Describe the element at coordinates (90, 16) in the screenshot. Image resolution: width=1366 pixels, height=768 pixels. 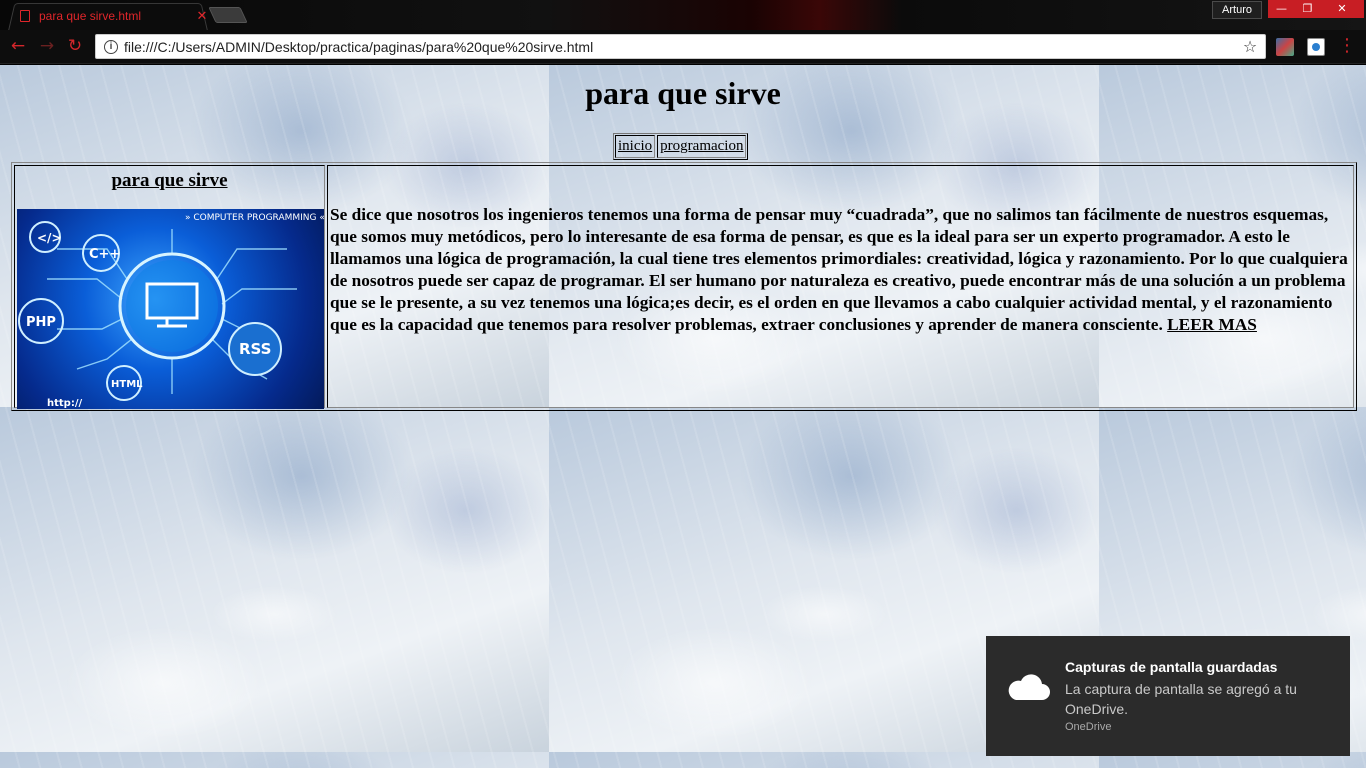
I see `tab-title: para que sirve.html` at that location.